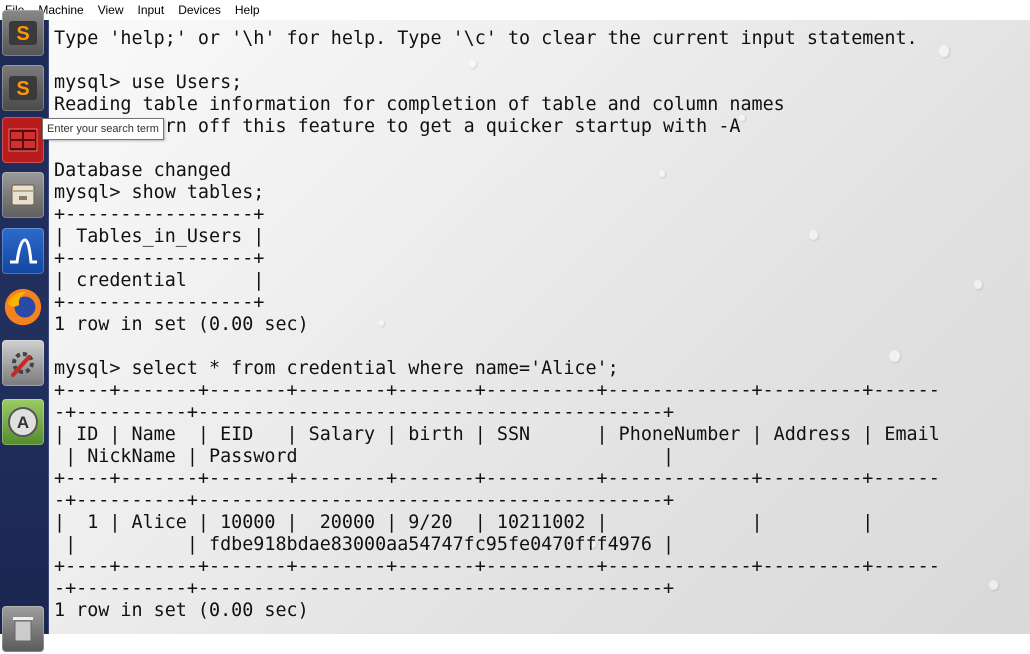  I want to click on menu-view: View, so click(111, 10).